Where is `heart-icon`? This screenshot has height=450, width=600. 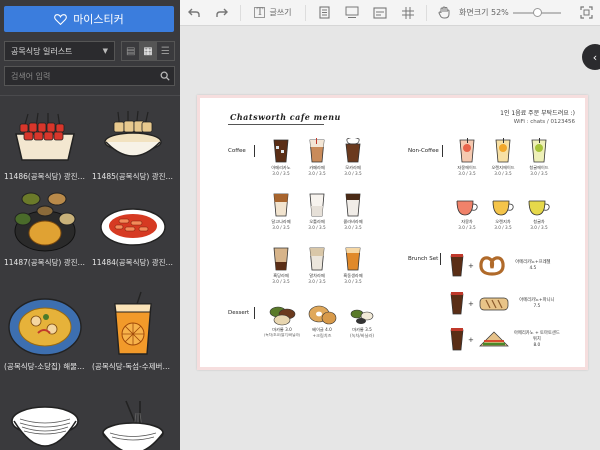
heart-icon is located at coordinates (61, 19).